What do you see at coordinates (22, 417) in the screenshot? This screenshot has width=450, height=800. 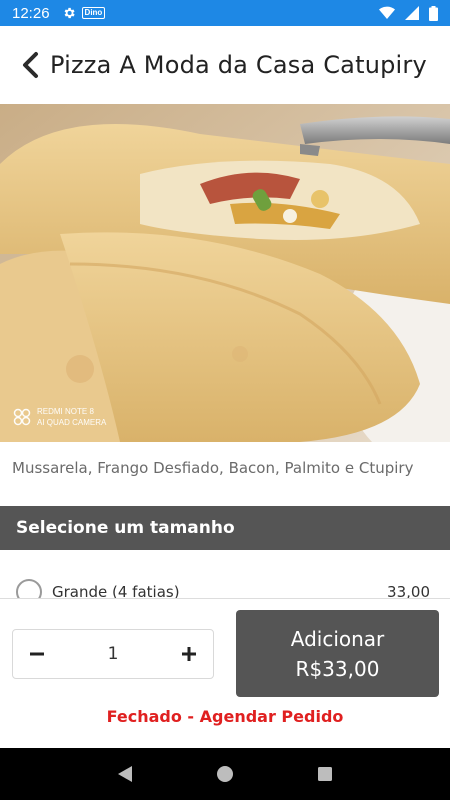 I see `camera-lens-icon` at bounding box center [22, 417].